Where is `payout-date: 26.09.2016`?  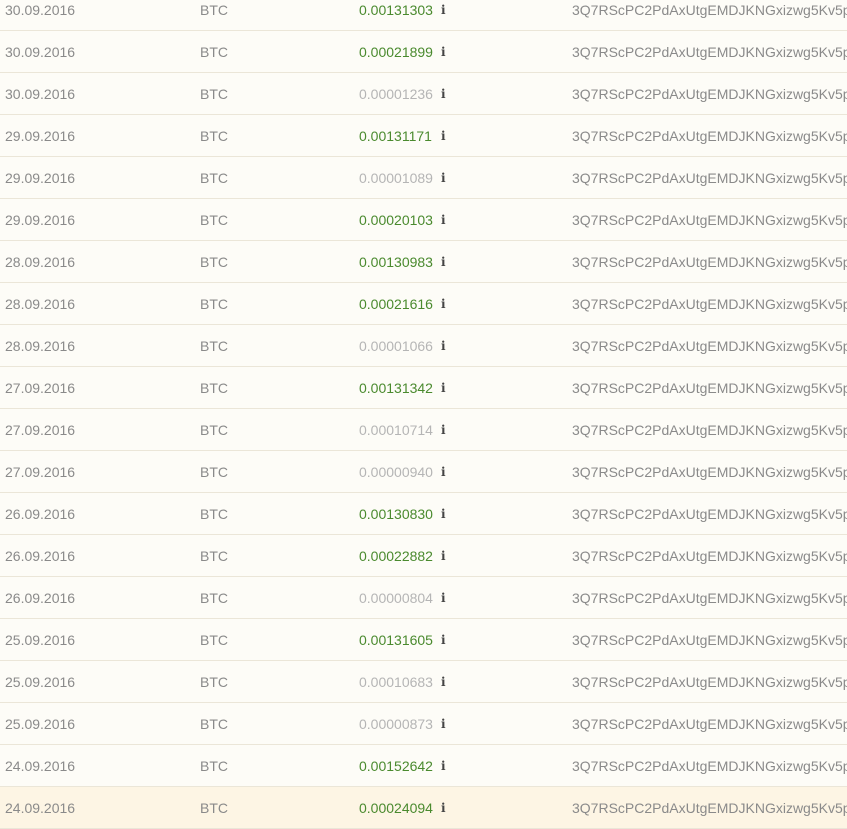
payout-date: 26.09.2016 is located at coordinates (40, 556).